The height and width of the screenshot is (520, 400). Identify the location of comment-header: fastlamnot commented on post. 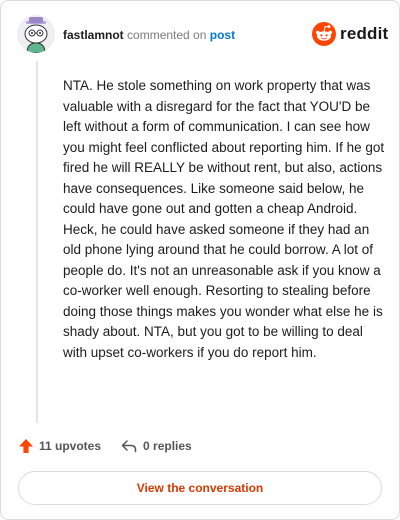
(149, 35).